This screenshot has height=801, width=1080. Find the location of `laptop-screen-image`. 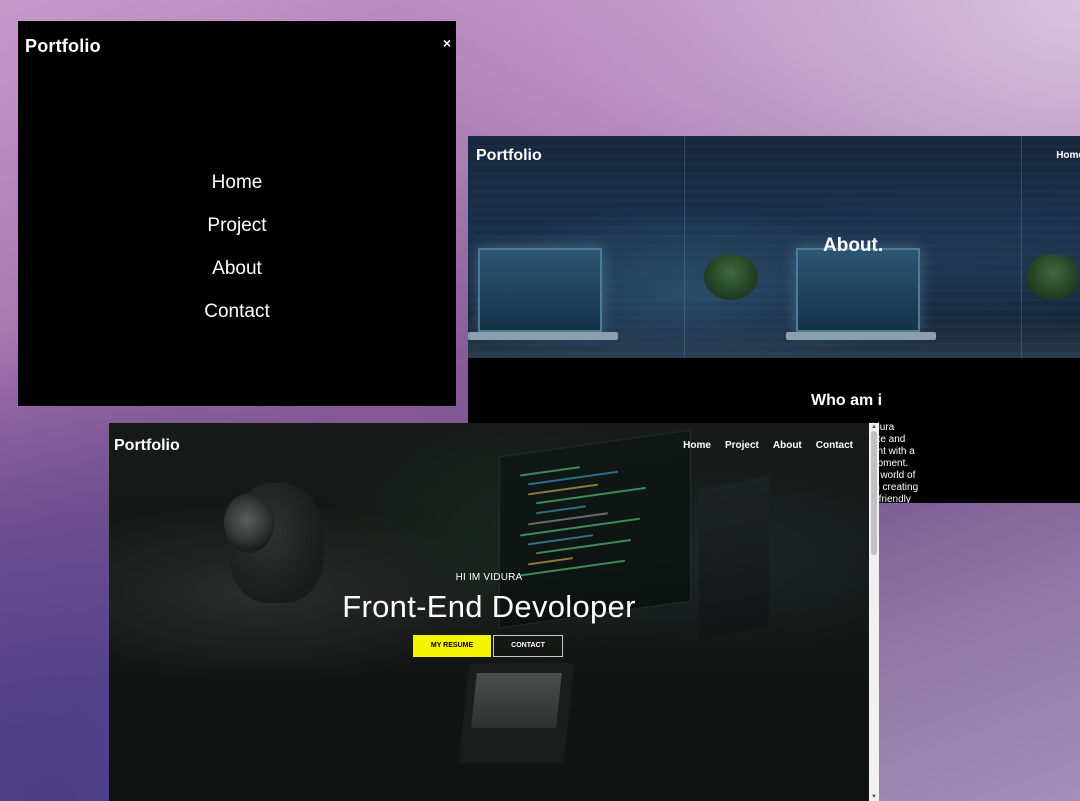

laptop-screen-image is located at coordinates (516, 700).